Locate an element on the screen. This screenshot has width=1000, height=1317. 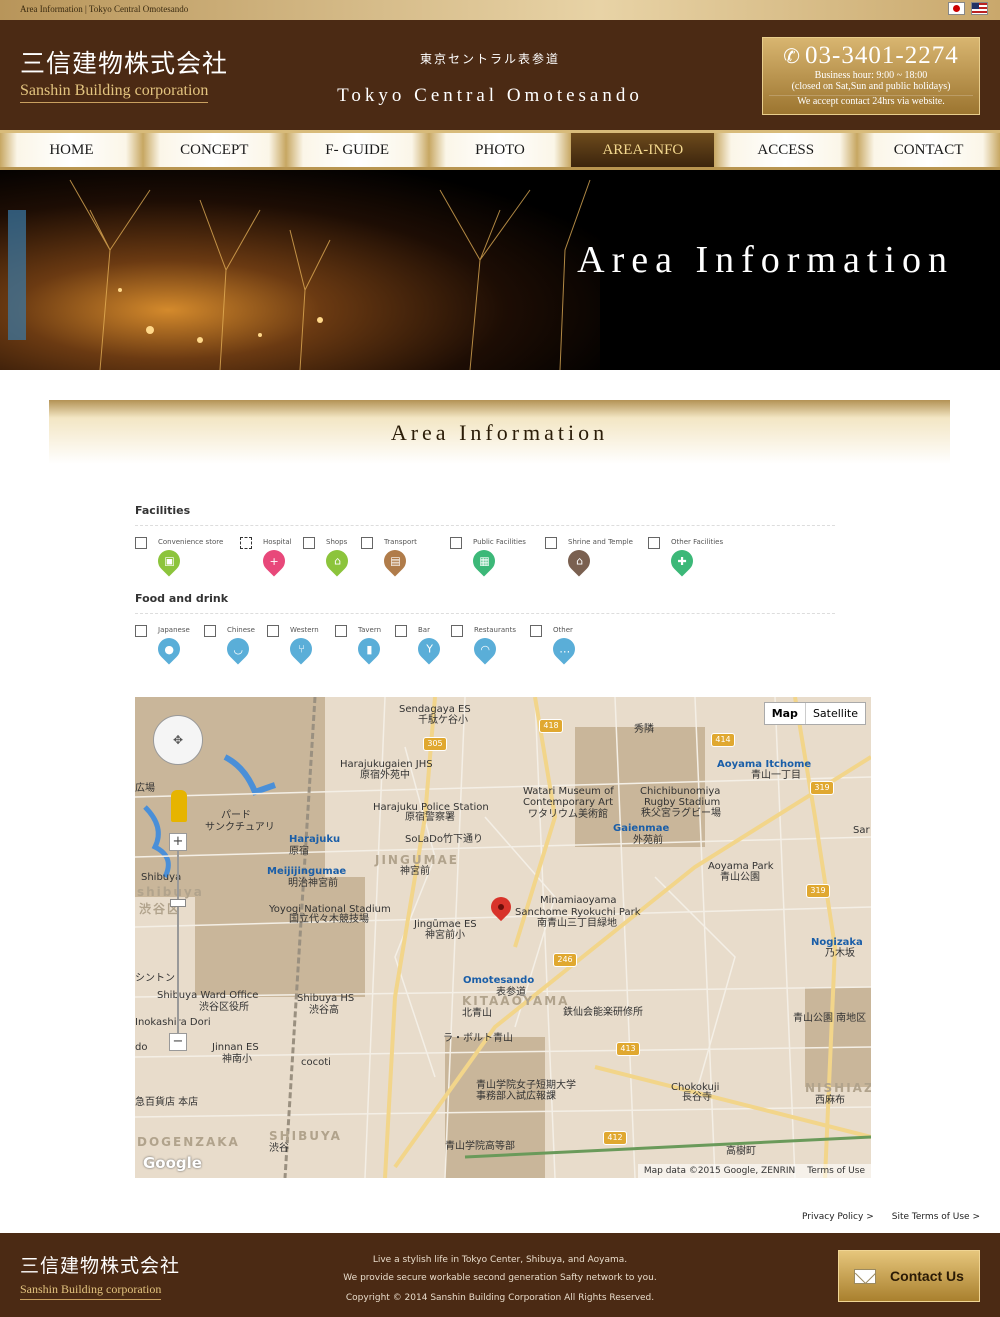
filter-public-facilities: Public Facilities ▦ is located at coordinates (497, 558).